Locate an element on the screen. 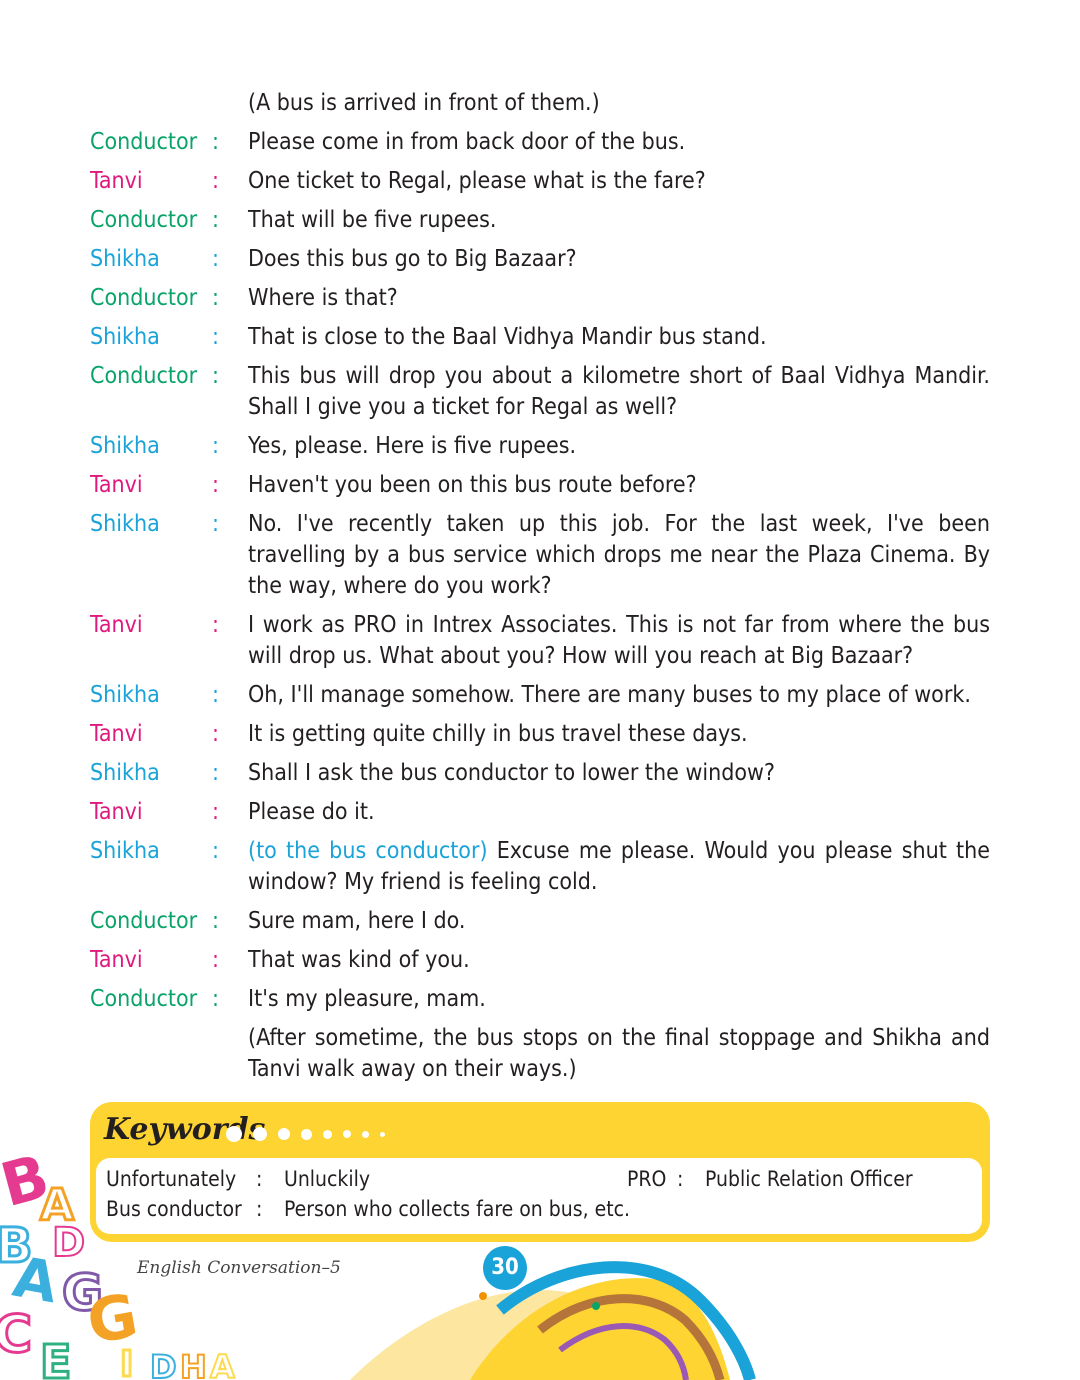  page-number: 30 is located at coordinates (505, 1268).